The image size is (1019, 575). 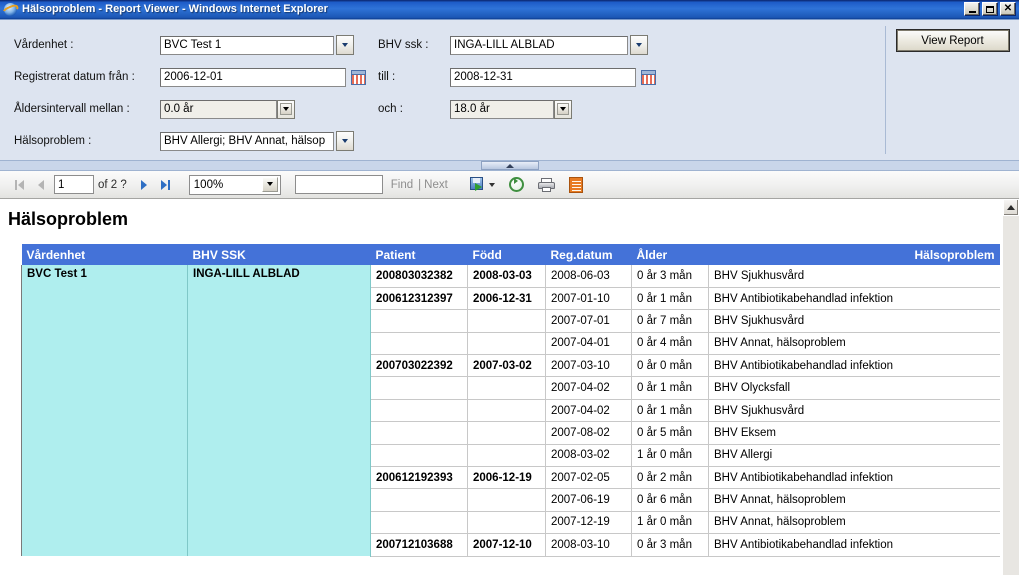 I want to click on bhv-ssk-field: INGA-LILL ALBLAD, so click(x=561, y=45).